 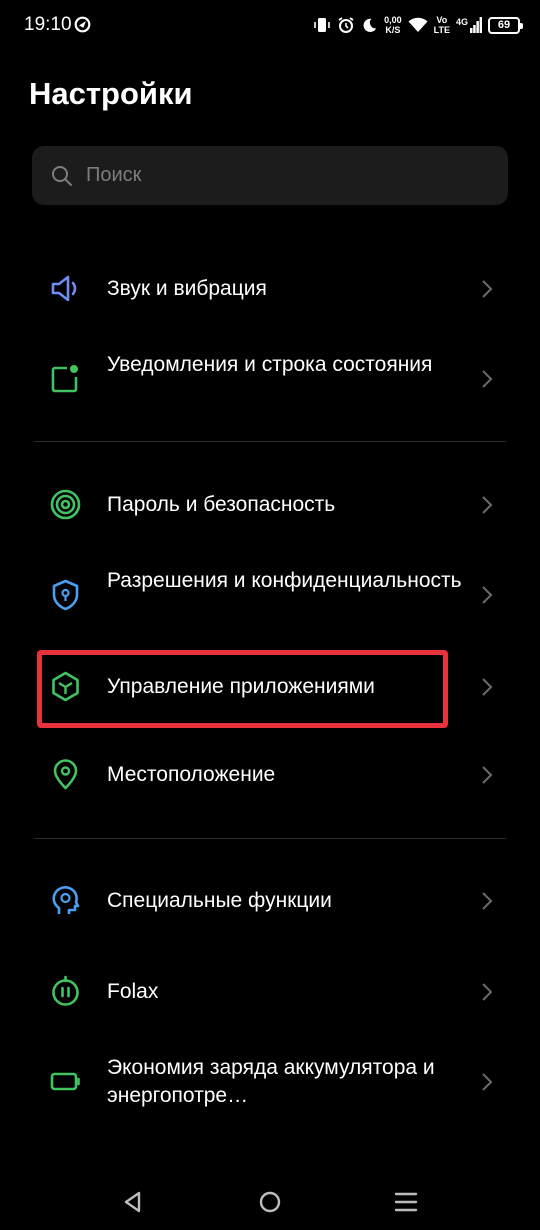 What do you see at coordinates (270, 175) in the screenshot?
I see `search-input: Поиск` at bounding box center [270, 175].